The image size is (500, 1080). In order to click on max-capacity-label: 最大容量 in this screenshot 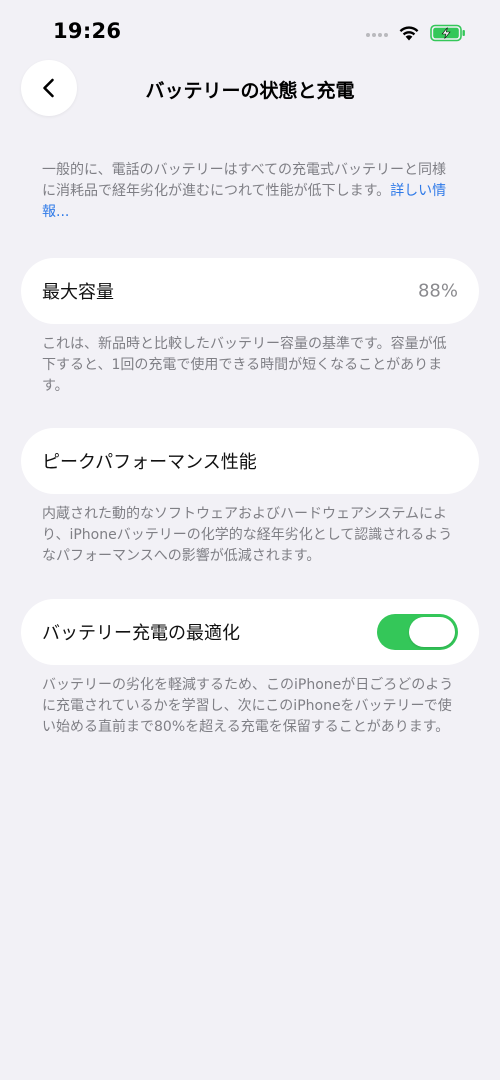, I will do `click(78, 292)`.